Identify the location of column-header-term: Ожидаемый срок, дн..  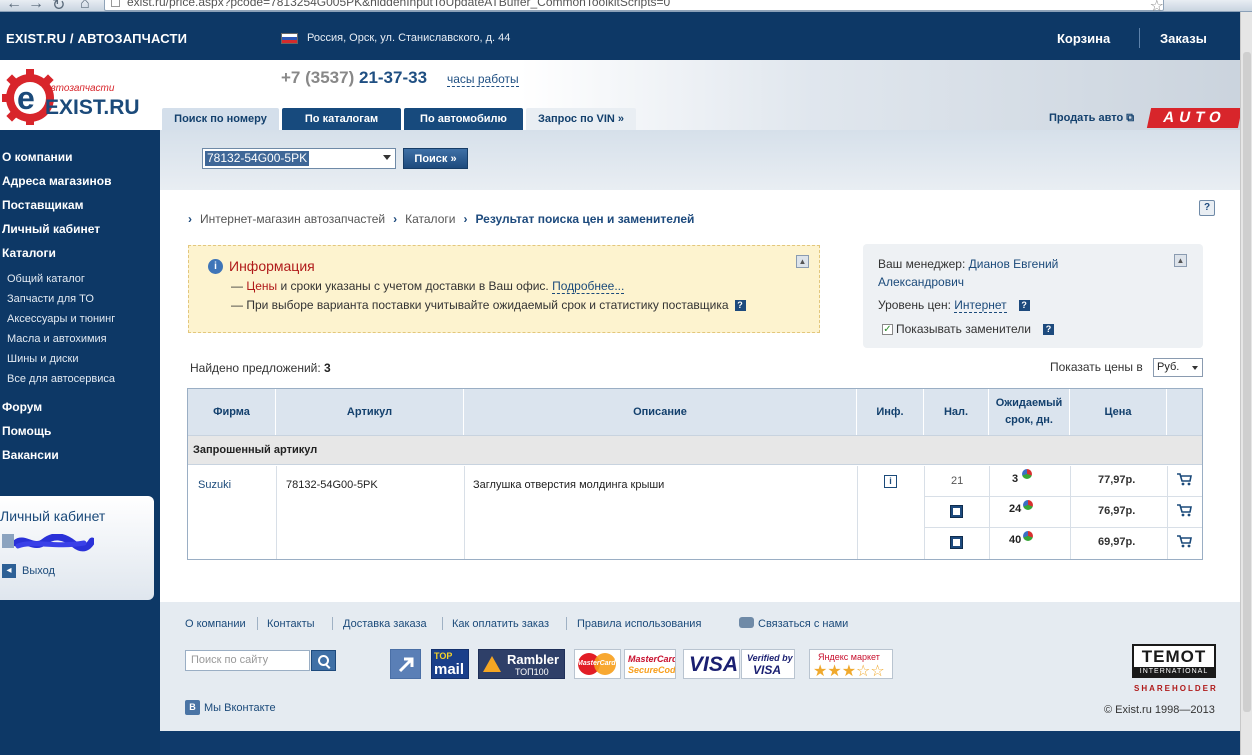
(1029, 412).